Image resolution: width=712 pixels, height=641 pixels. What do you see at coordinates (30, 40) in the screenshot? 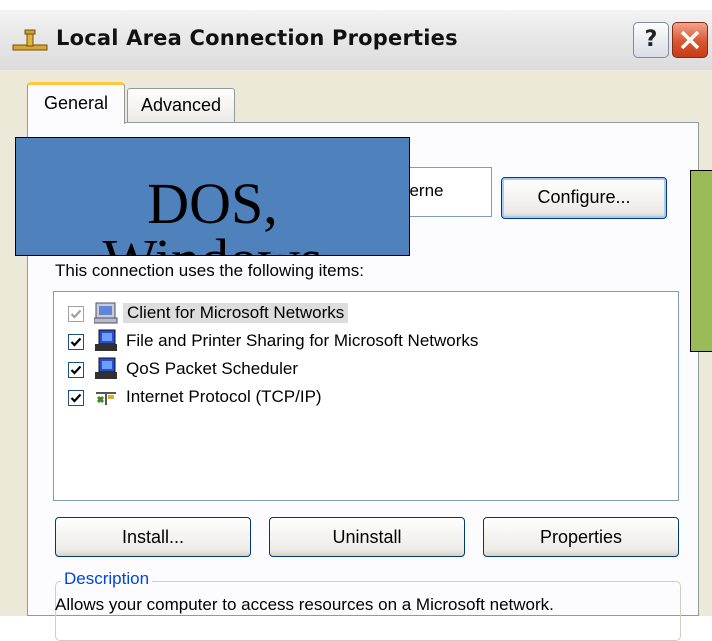
I see `network-connection-icon` at bounding box center [30, 40].